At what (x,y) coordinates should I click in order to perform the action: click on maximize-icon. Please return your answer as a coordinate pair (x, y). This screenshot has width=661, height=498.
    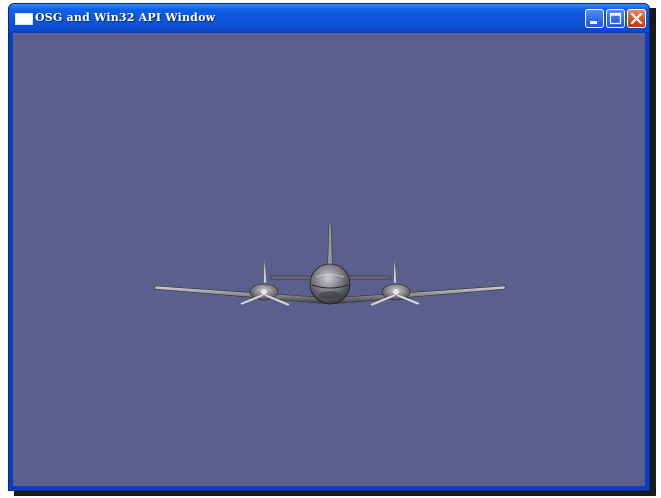
    Looking at the image, I should click on (615, 18).